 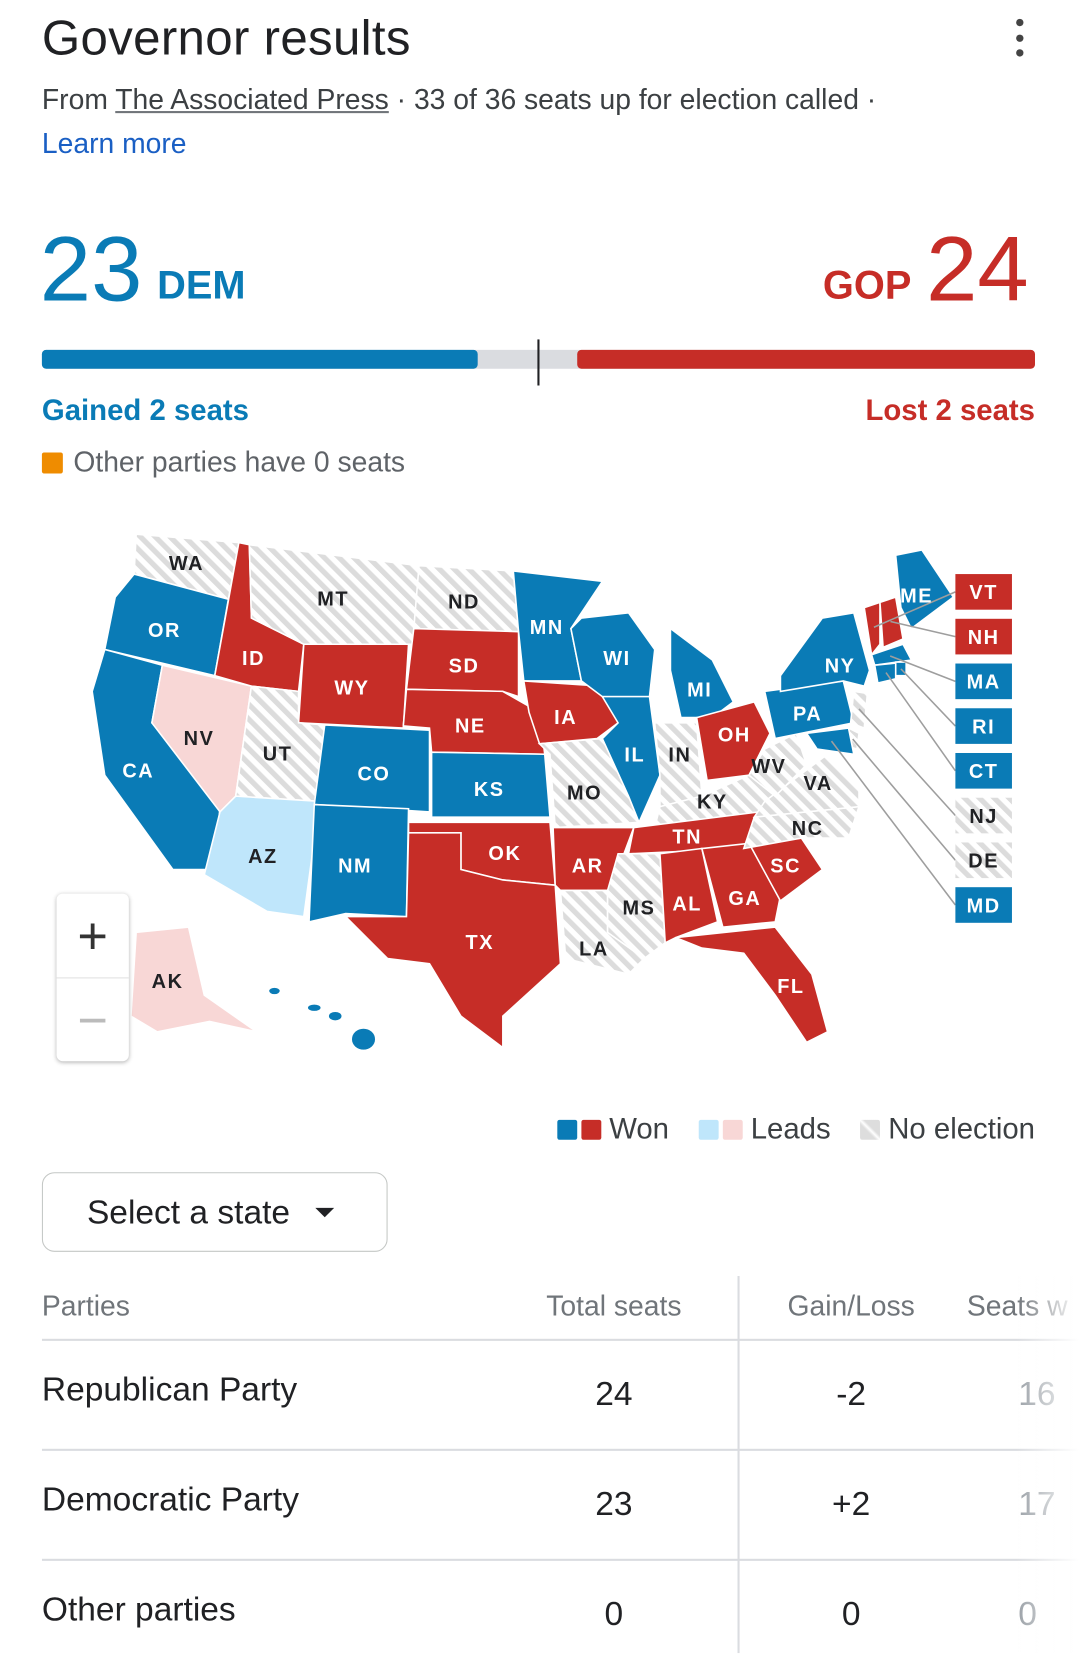 I want to click on other-text: Other parties have 0 seats, so click(x=239, y=462).